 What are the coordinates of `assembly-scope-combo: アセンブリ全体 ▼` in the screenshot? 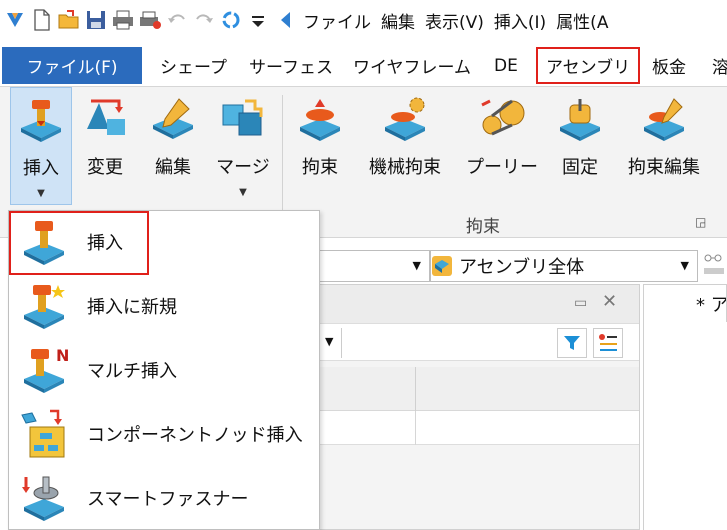 It's located at (564, 266).